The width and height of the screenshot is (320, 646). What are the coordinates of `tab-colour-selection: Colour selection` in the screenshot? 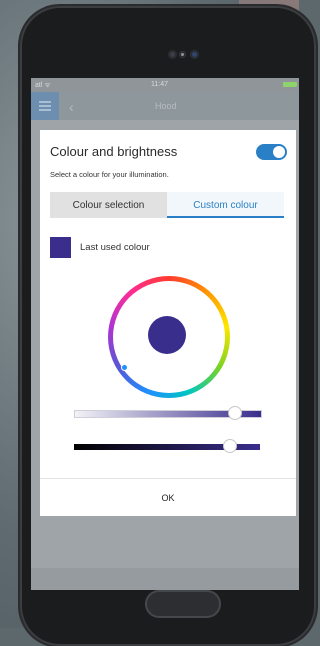 It's located at (108, 205).